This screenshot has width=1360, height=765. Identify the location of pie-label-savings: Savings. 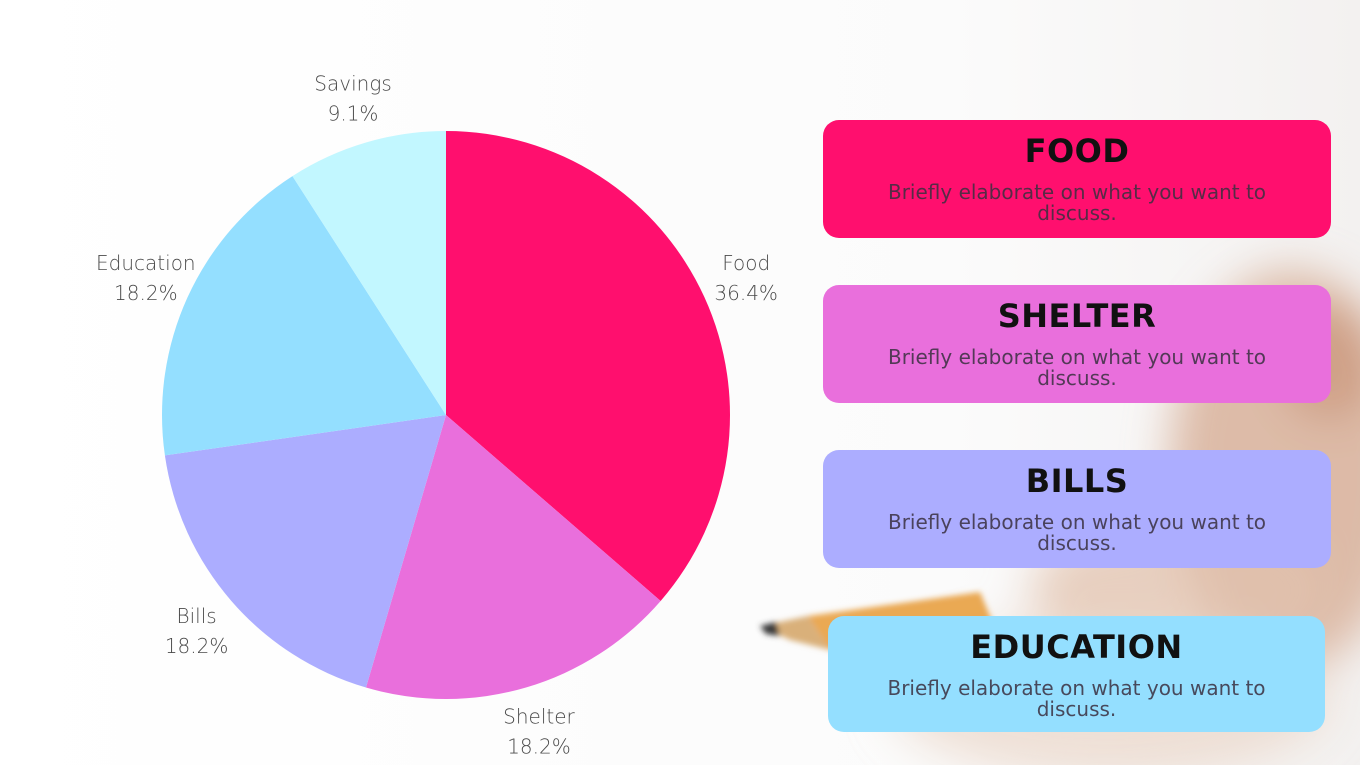
(352, 83).